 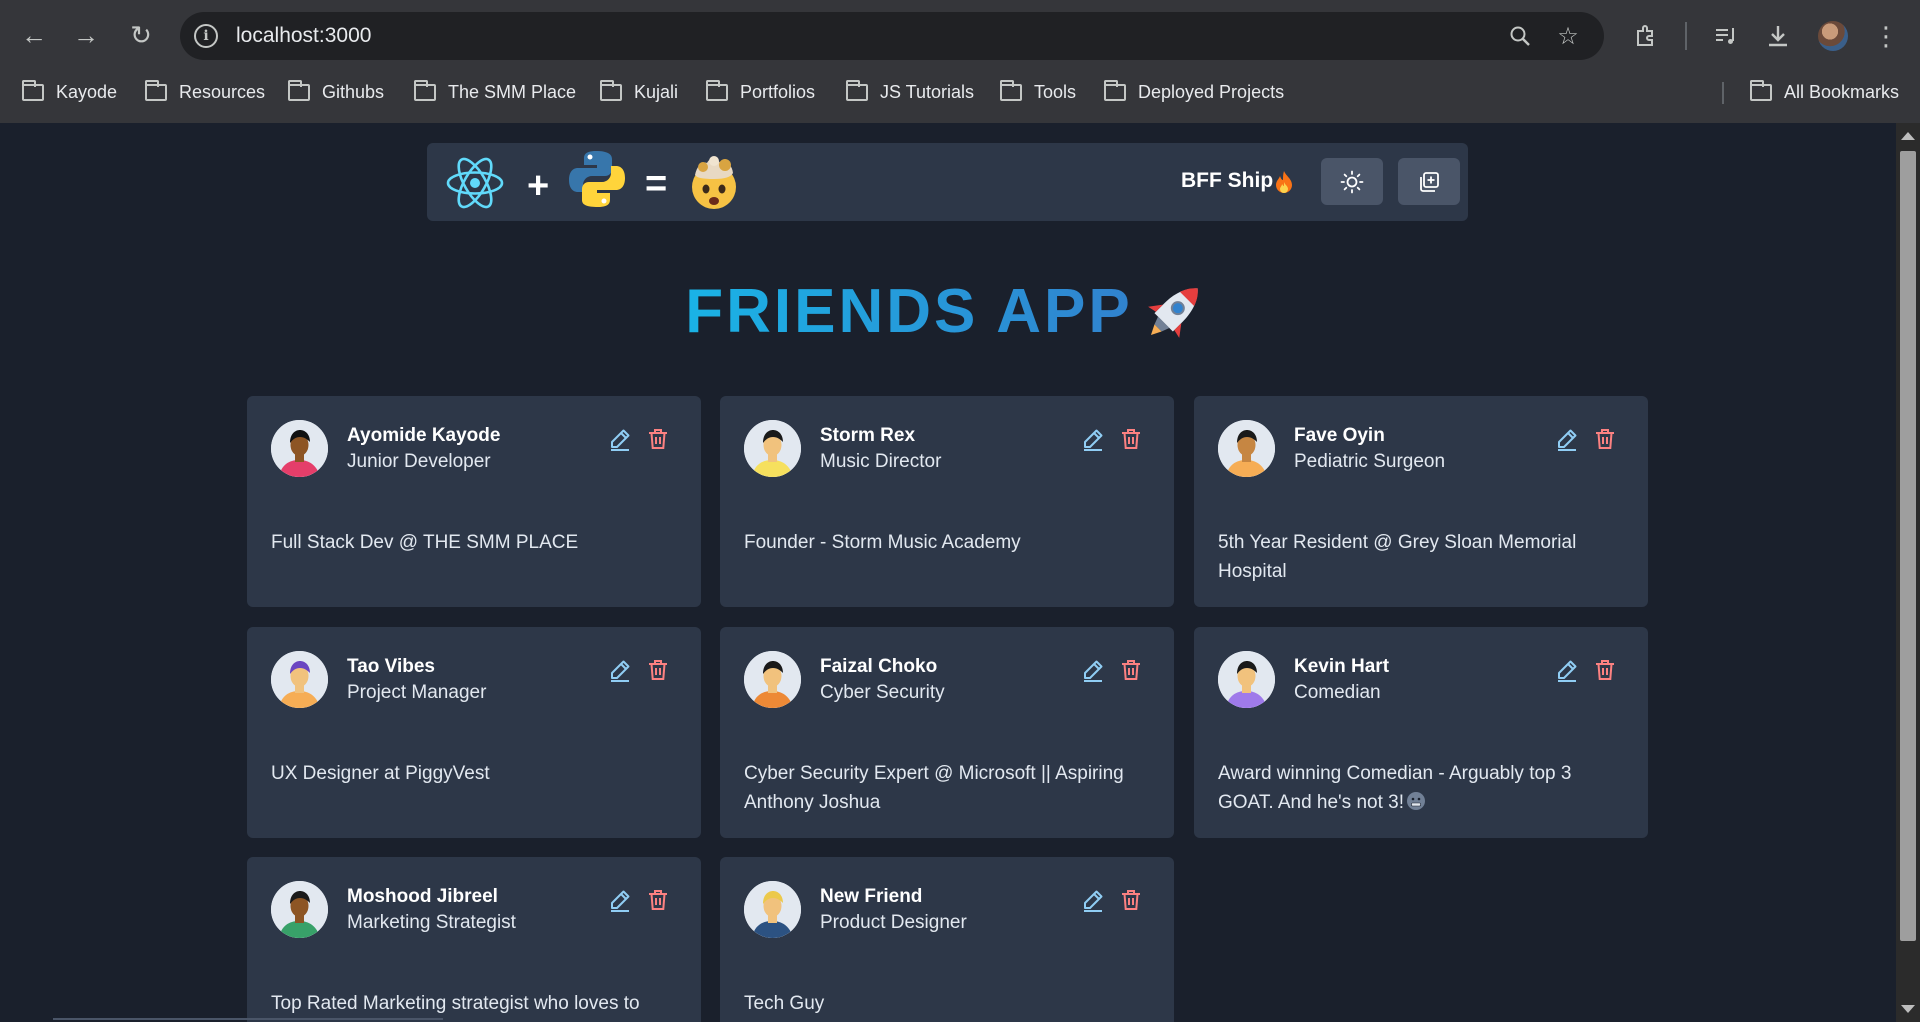 What do you see at coordinates (1908, 1009) in the screenshot?
I see `scroll-down-arrow` at bounding box center [1908, 1009].